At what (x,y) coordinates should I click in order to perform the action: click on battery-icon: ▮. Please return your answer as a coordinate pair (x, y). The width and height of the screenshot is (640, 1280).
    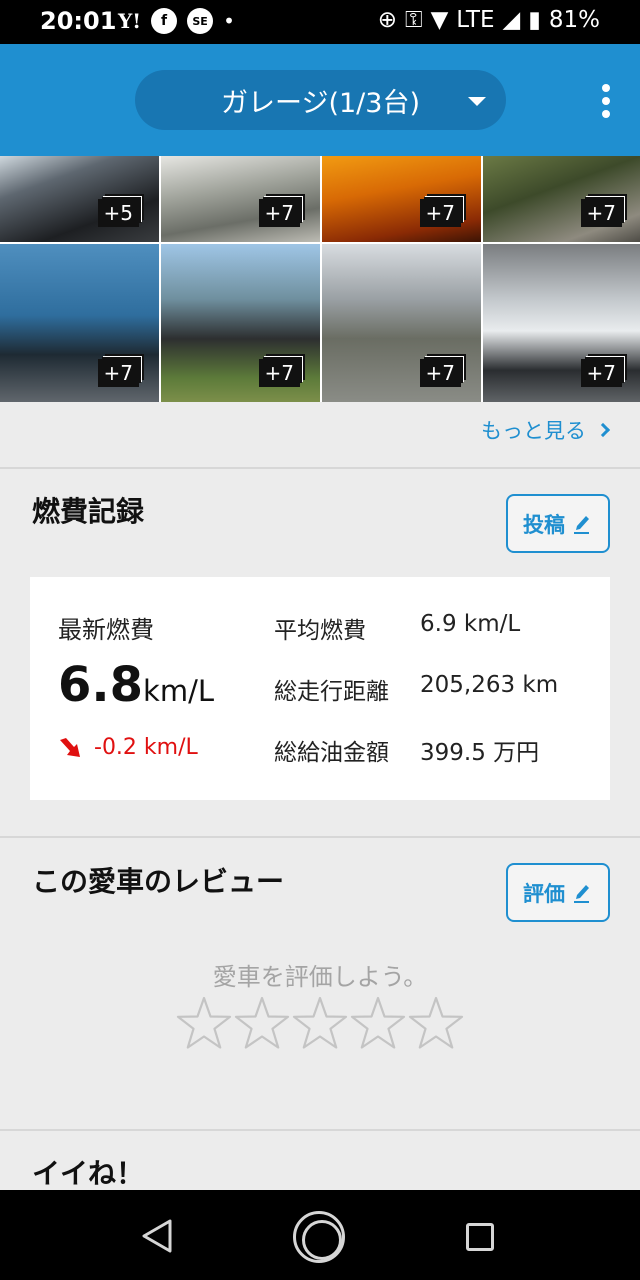
    Looking at the image, I should click on (534, 20).